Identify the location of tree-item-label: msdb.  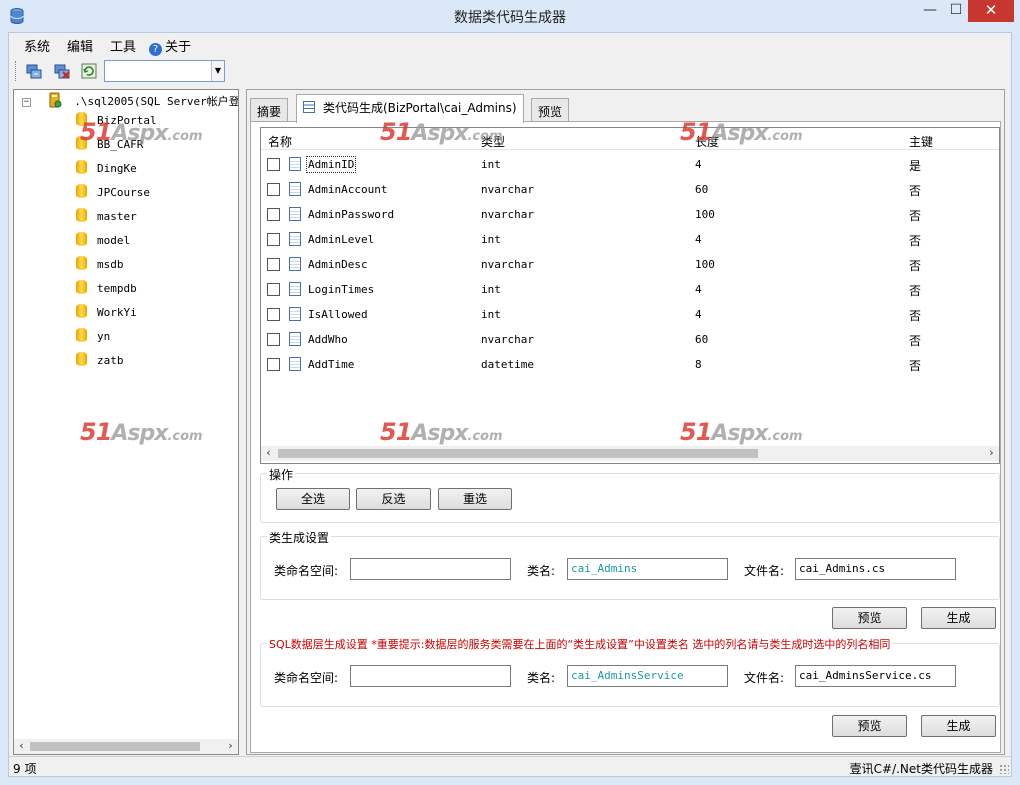
(110, 264).